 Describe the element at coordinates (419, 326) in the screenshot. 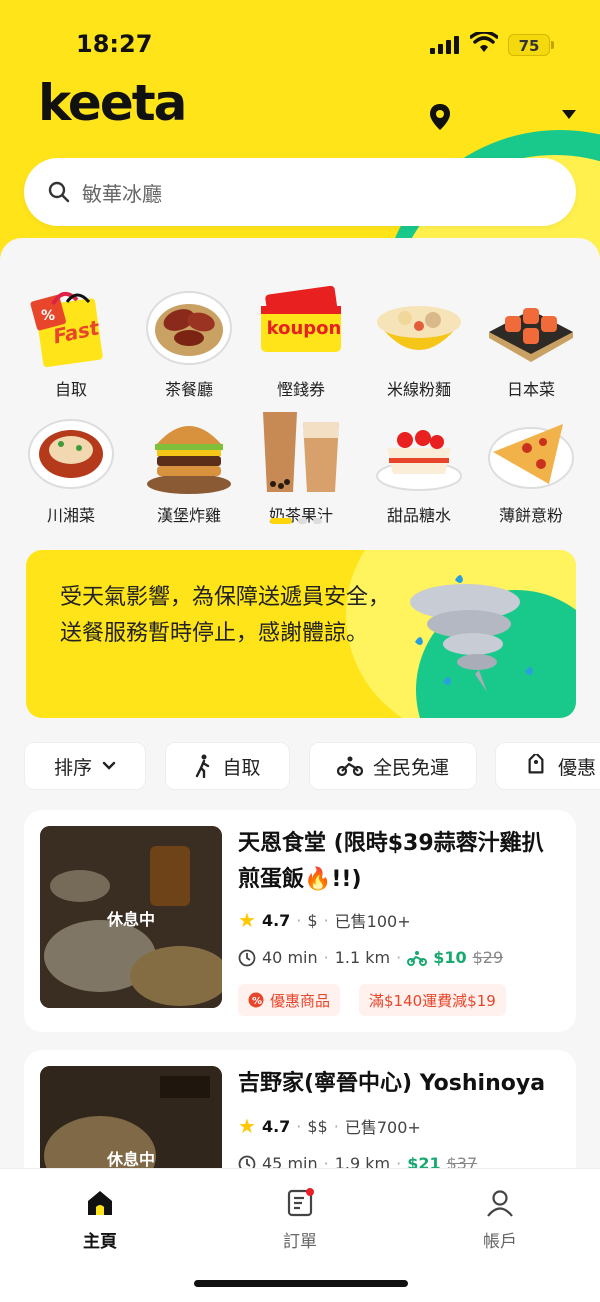

I see `noodle-icon` at that location.